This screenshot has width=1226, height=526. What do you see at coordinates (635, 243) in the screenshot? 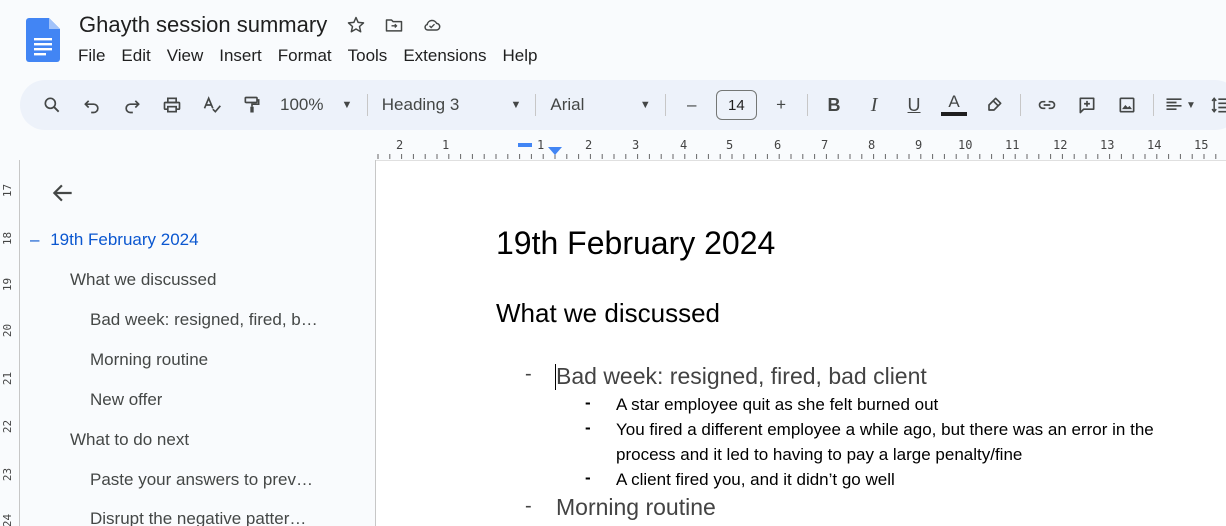
I see `heading-1: 19th February 2024` at bounding box center [635, 243].